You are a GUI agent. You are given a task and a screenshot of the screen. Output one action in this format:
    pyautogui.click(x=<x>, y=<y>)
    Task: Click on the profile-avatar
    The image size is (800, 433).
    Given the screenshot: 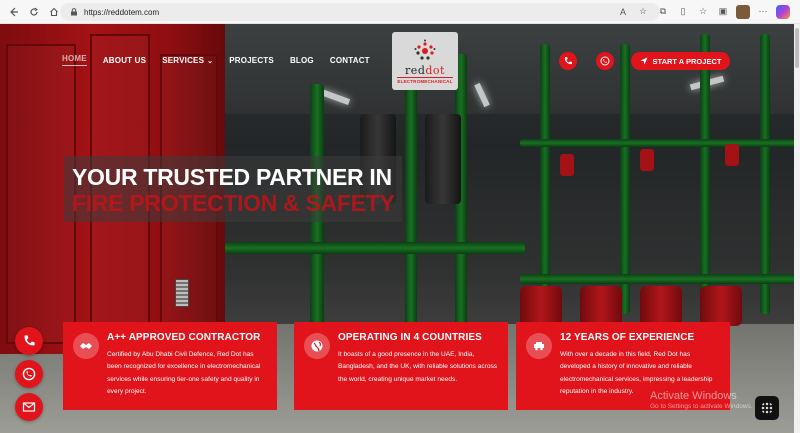 What is the action you would take?
    pyautogui.click(x=743, y=11)
    